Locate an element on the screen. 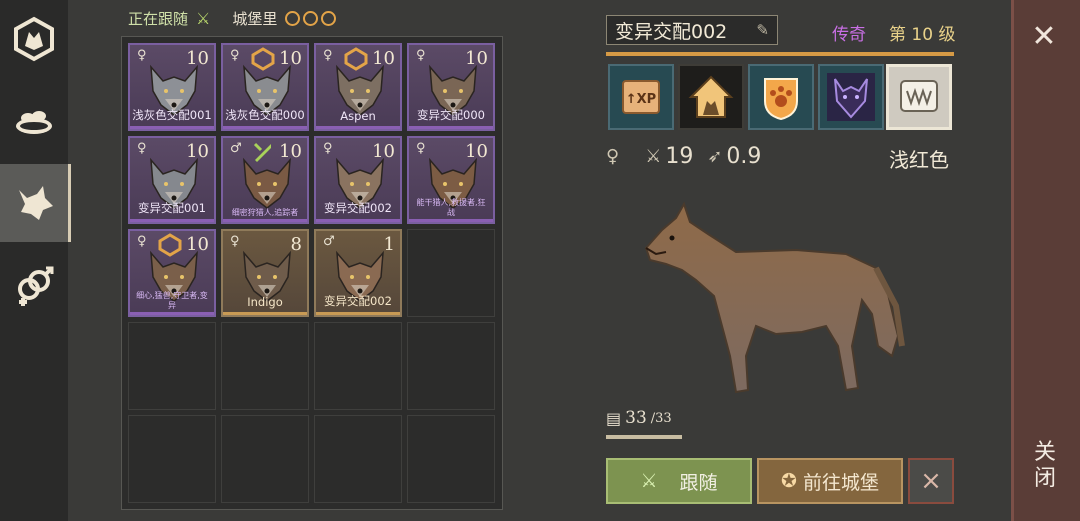 The width and height of the screenshot is (1080, 521). release-button: × is located at coordinates (931, 481).